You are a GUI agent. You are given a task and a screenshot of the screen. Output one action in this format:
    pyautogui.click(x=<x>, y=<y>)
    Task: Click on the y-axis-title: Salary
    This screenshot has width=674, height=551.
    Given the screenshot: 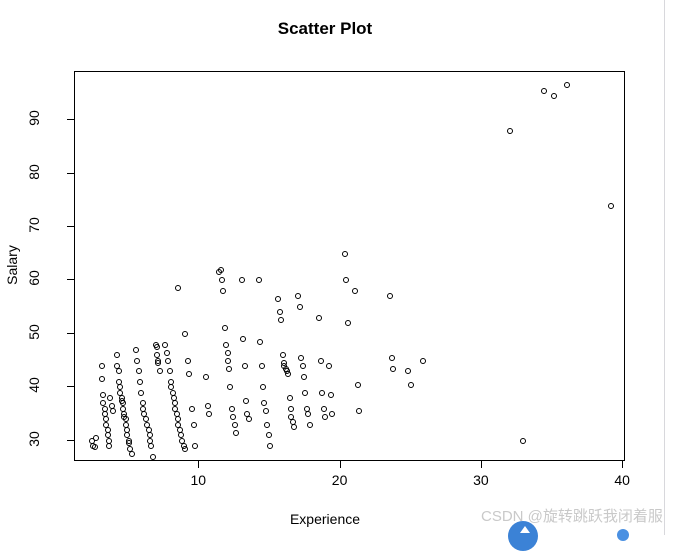 What is the action you would take?
    pyautogui.click(x=12, y=265)
    